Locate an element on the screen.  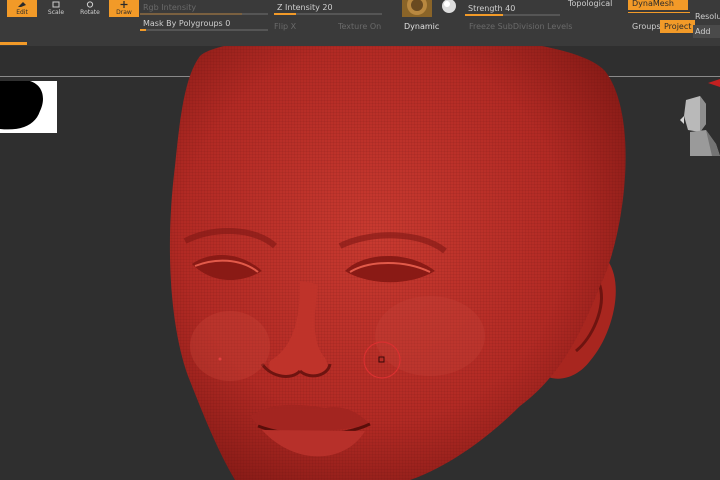
edit-tool-button: Edit is located at coordinates (22, 8).